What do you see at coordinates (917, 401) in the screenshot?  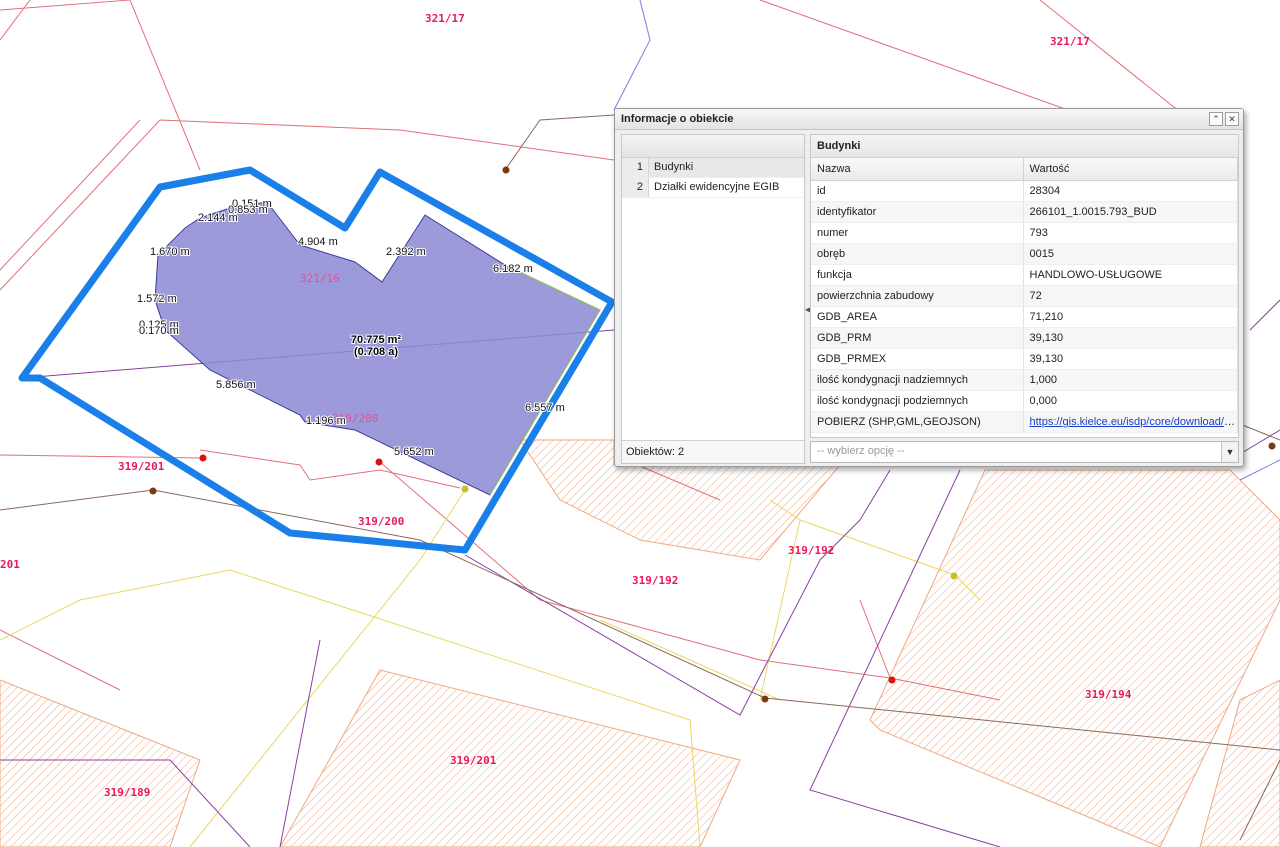 I see `attr-name: ilość kondygnacji podziemnych` at bounding box center [917, 401].